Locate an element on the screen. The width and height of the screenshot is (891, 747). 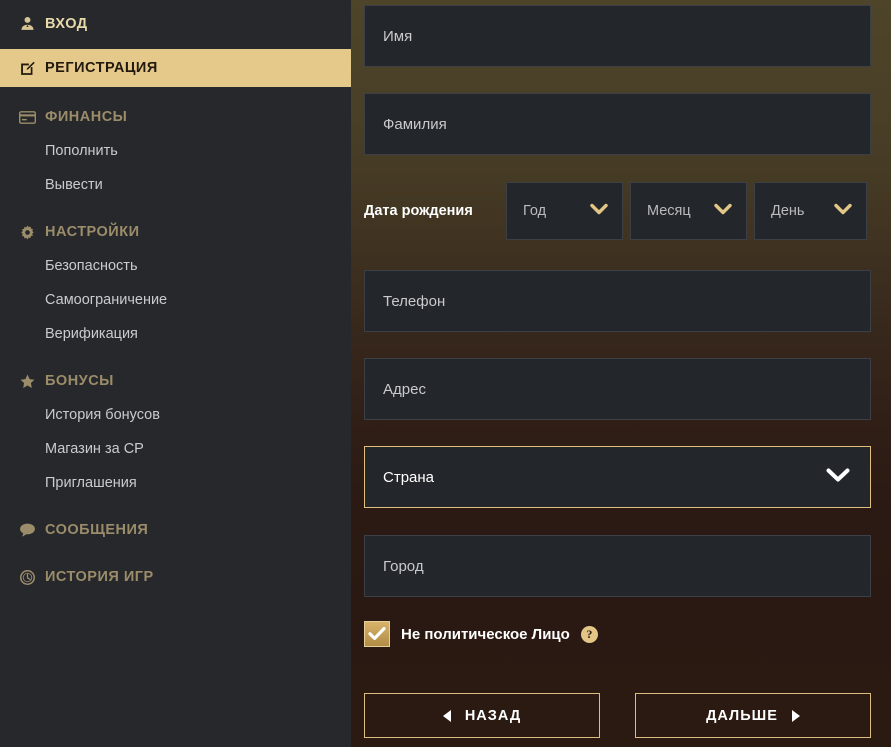
star-icon is located at coordinates (27, 381).